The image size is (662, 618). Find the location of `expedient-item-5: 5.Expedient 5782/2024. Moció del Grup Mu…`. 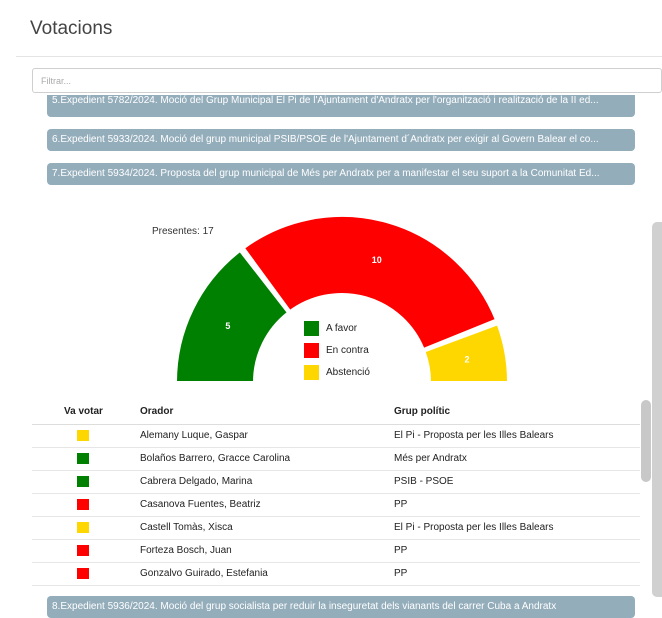

expedient-item-5: 5.Expedient 5782/2024. Moció del Grup Mu… is located at coordinates (341, 106).